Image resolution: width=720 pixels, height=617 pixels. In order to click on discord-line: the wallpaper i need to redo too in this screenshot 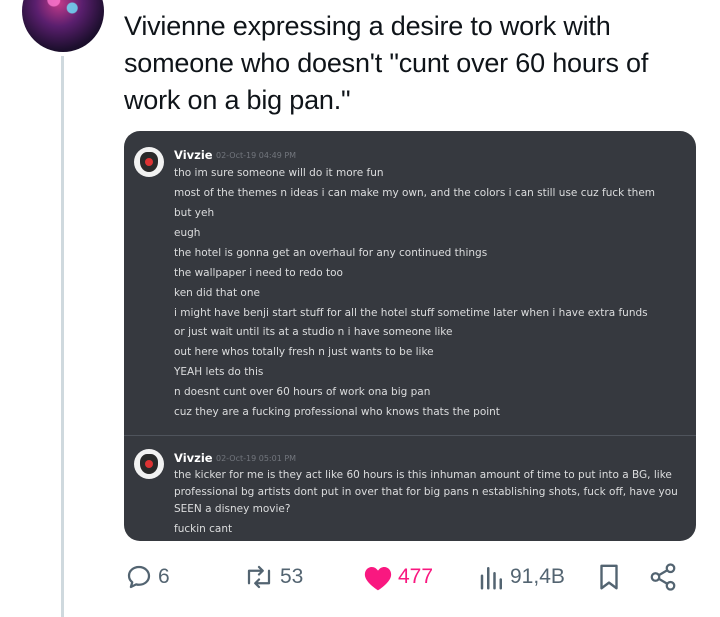, I will do `click(258, 273)`.